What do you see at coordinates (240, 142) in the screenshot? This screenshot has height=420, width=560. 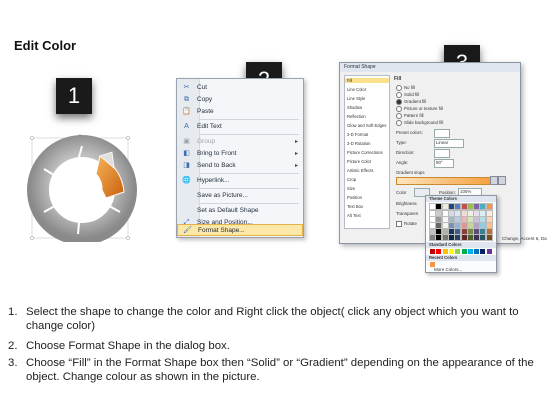 I see `menu-item-group: ▣ Group ▸` at bounding box center [240, 142].